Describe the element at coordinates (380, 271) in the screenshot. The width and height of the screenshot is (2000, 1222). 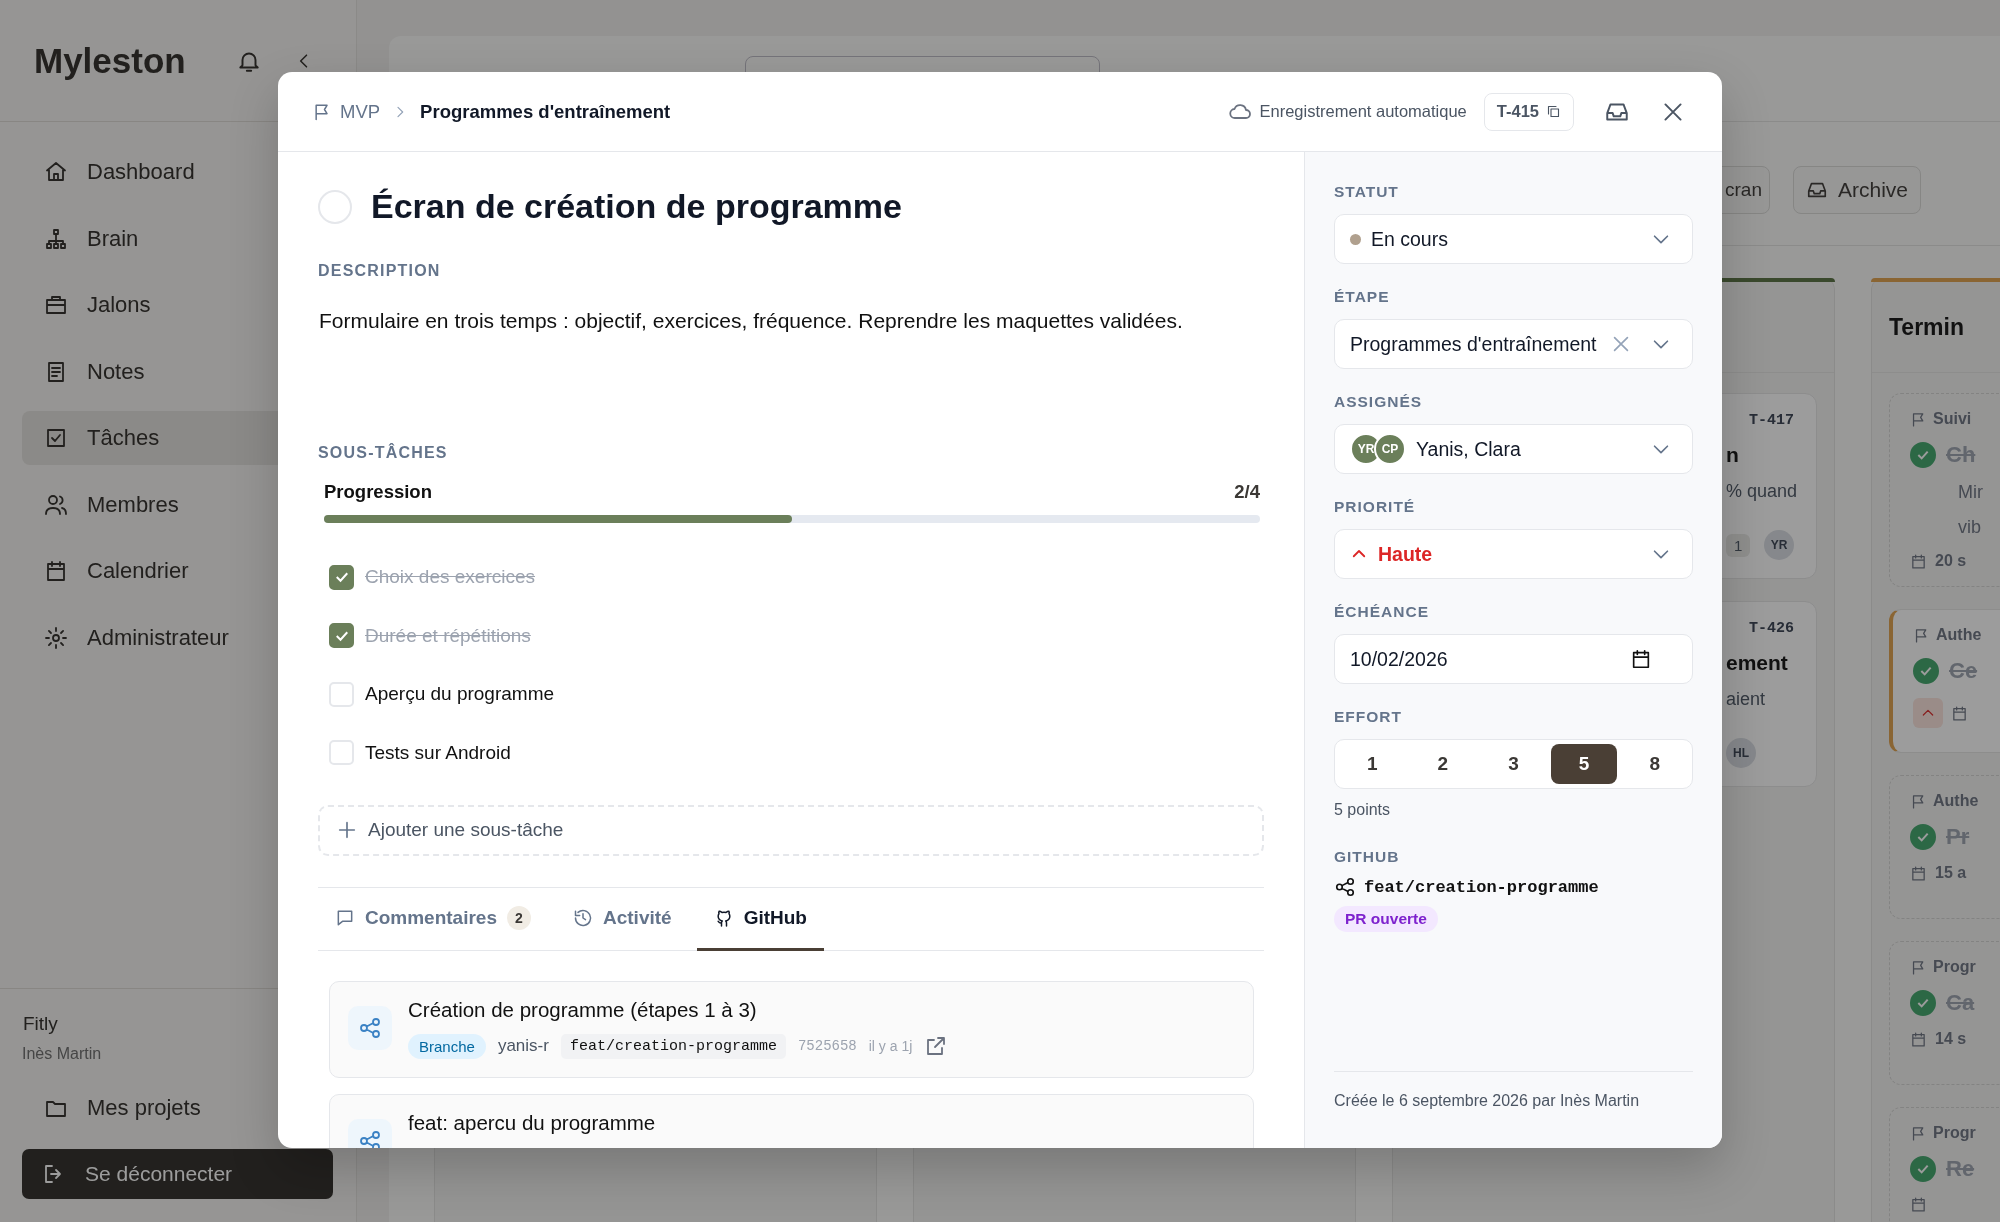
I see `section-label: DESCRIPTION` at that location.